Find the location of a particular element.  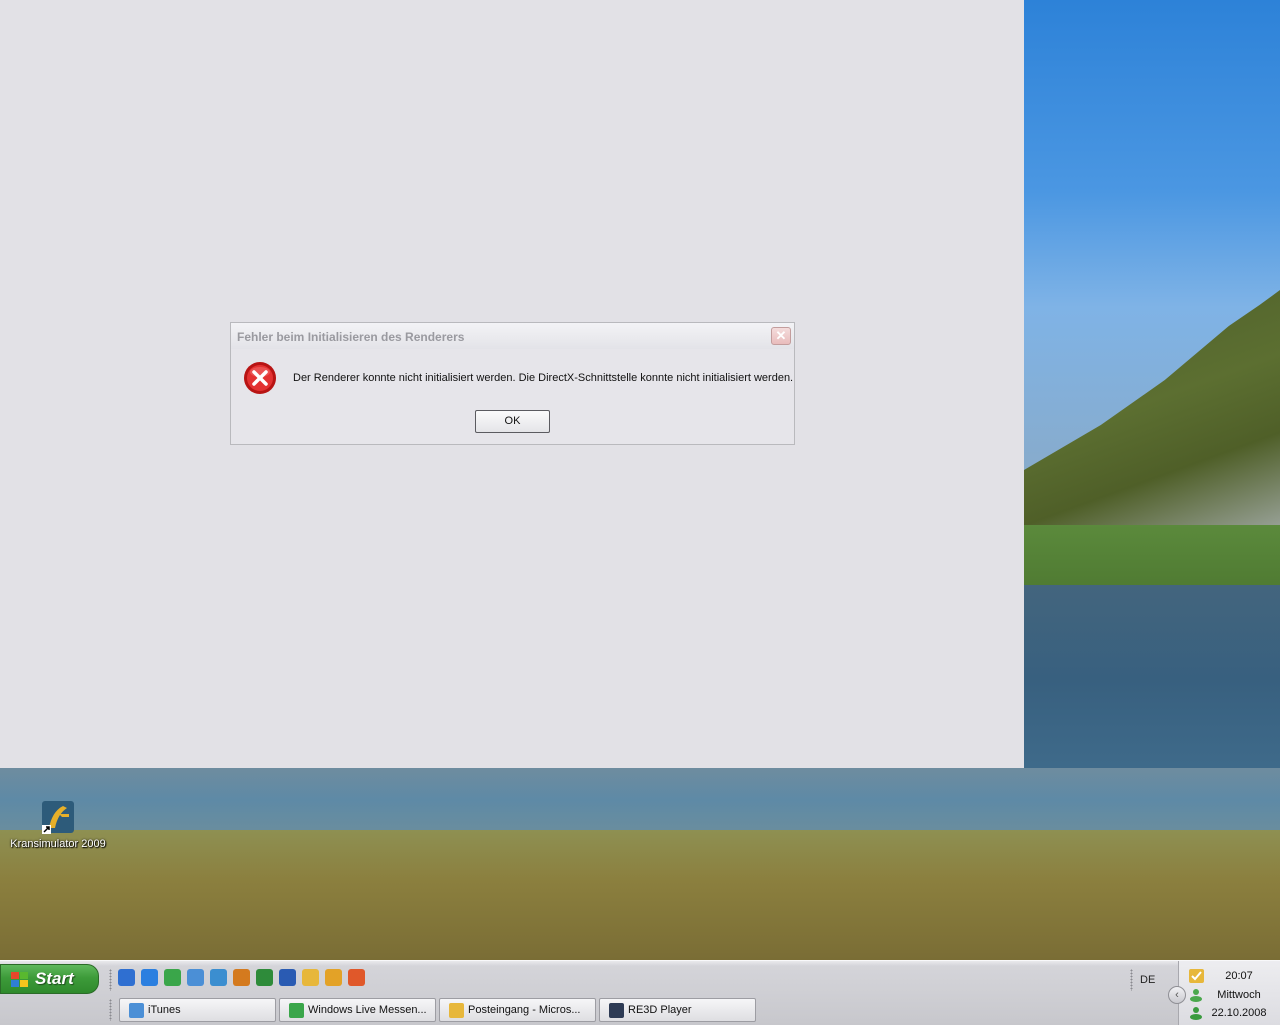

system-tray: ‹ 20:07 Mittwoch 22.10.2008 is located at coordinates (1224, 993).